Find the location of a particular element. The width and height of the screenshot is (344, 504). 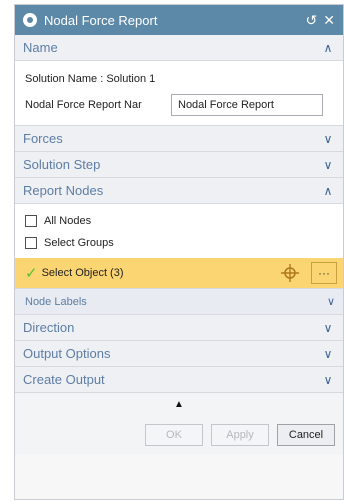

all-nodes-option: All Nodes is located at coordinates (180, 221).